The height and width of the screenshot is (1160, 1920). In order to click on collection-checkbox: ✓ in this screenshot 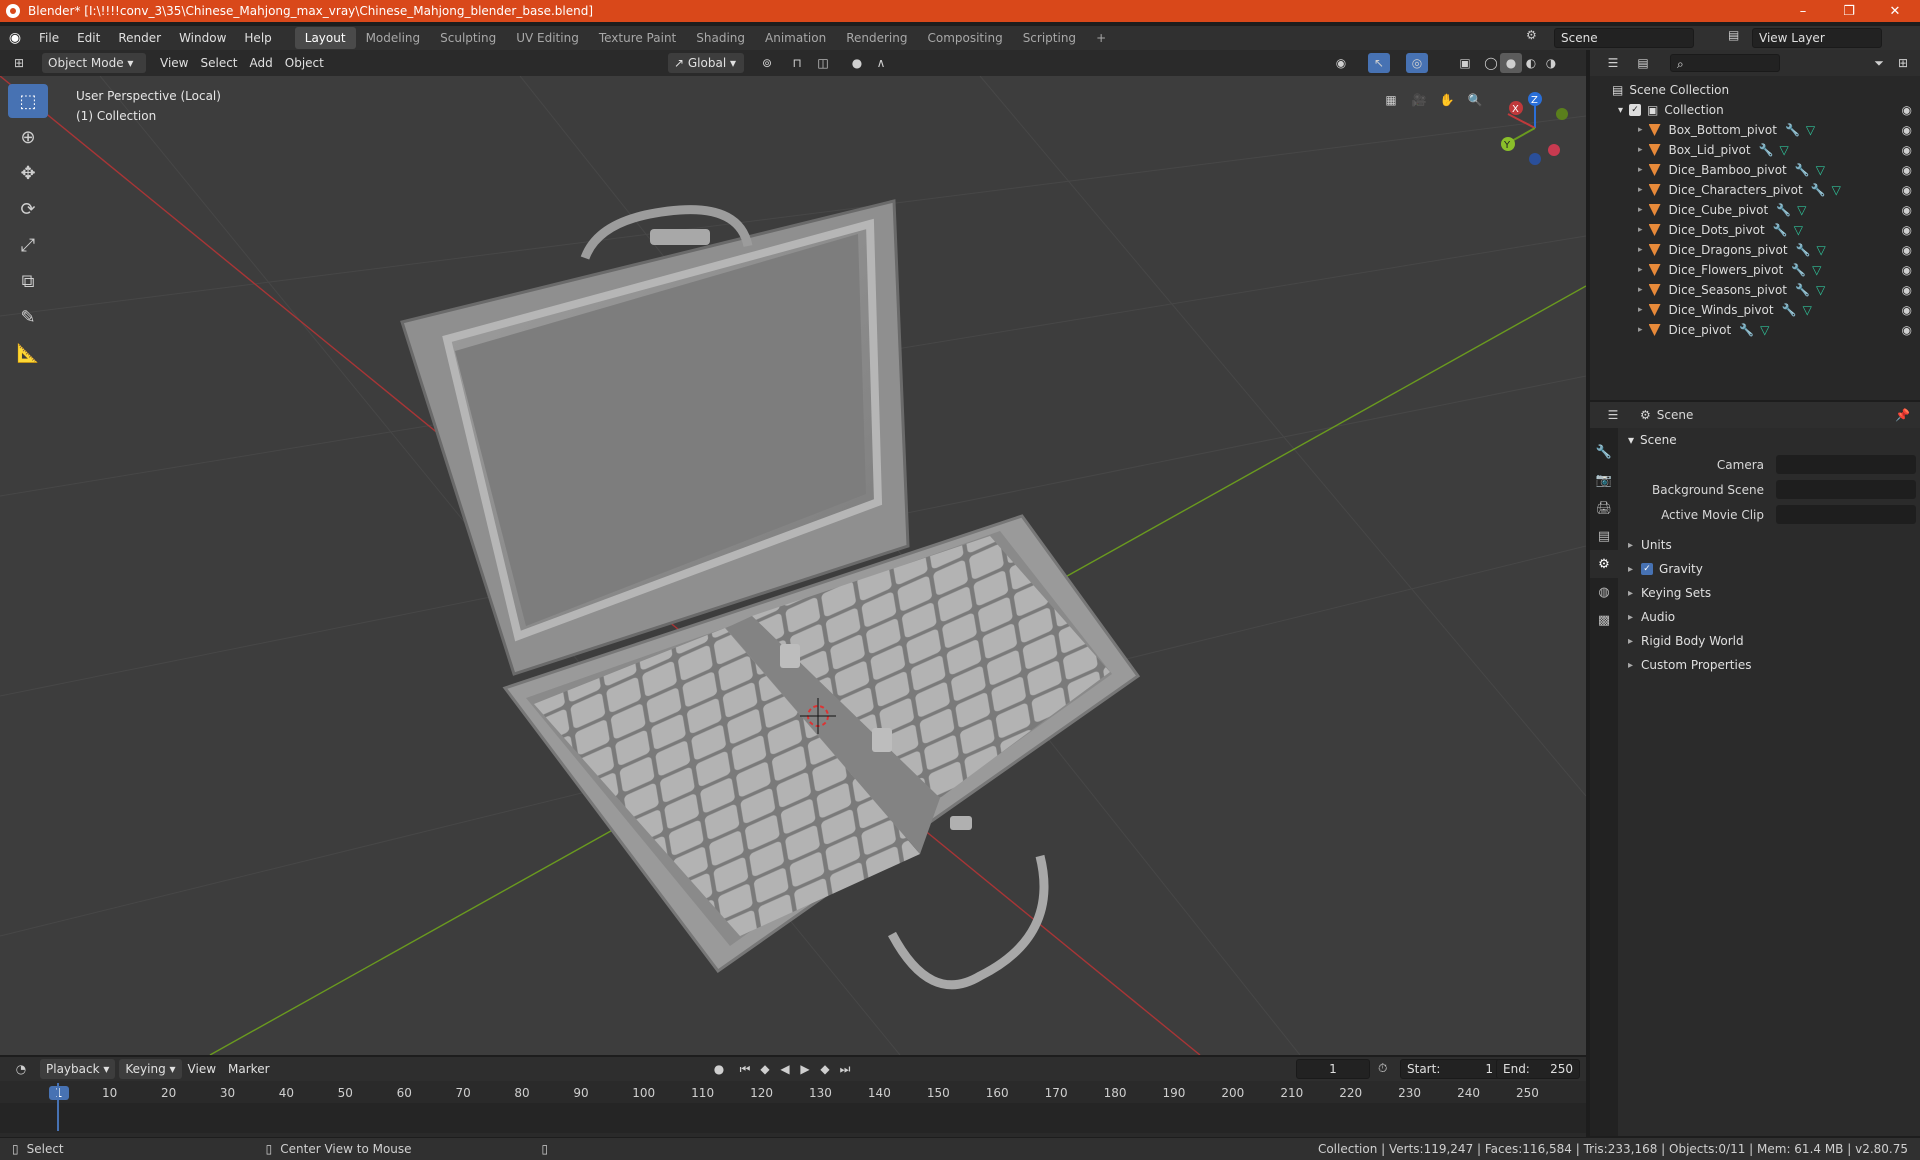, I will do `click(1635, 110)`.